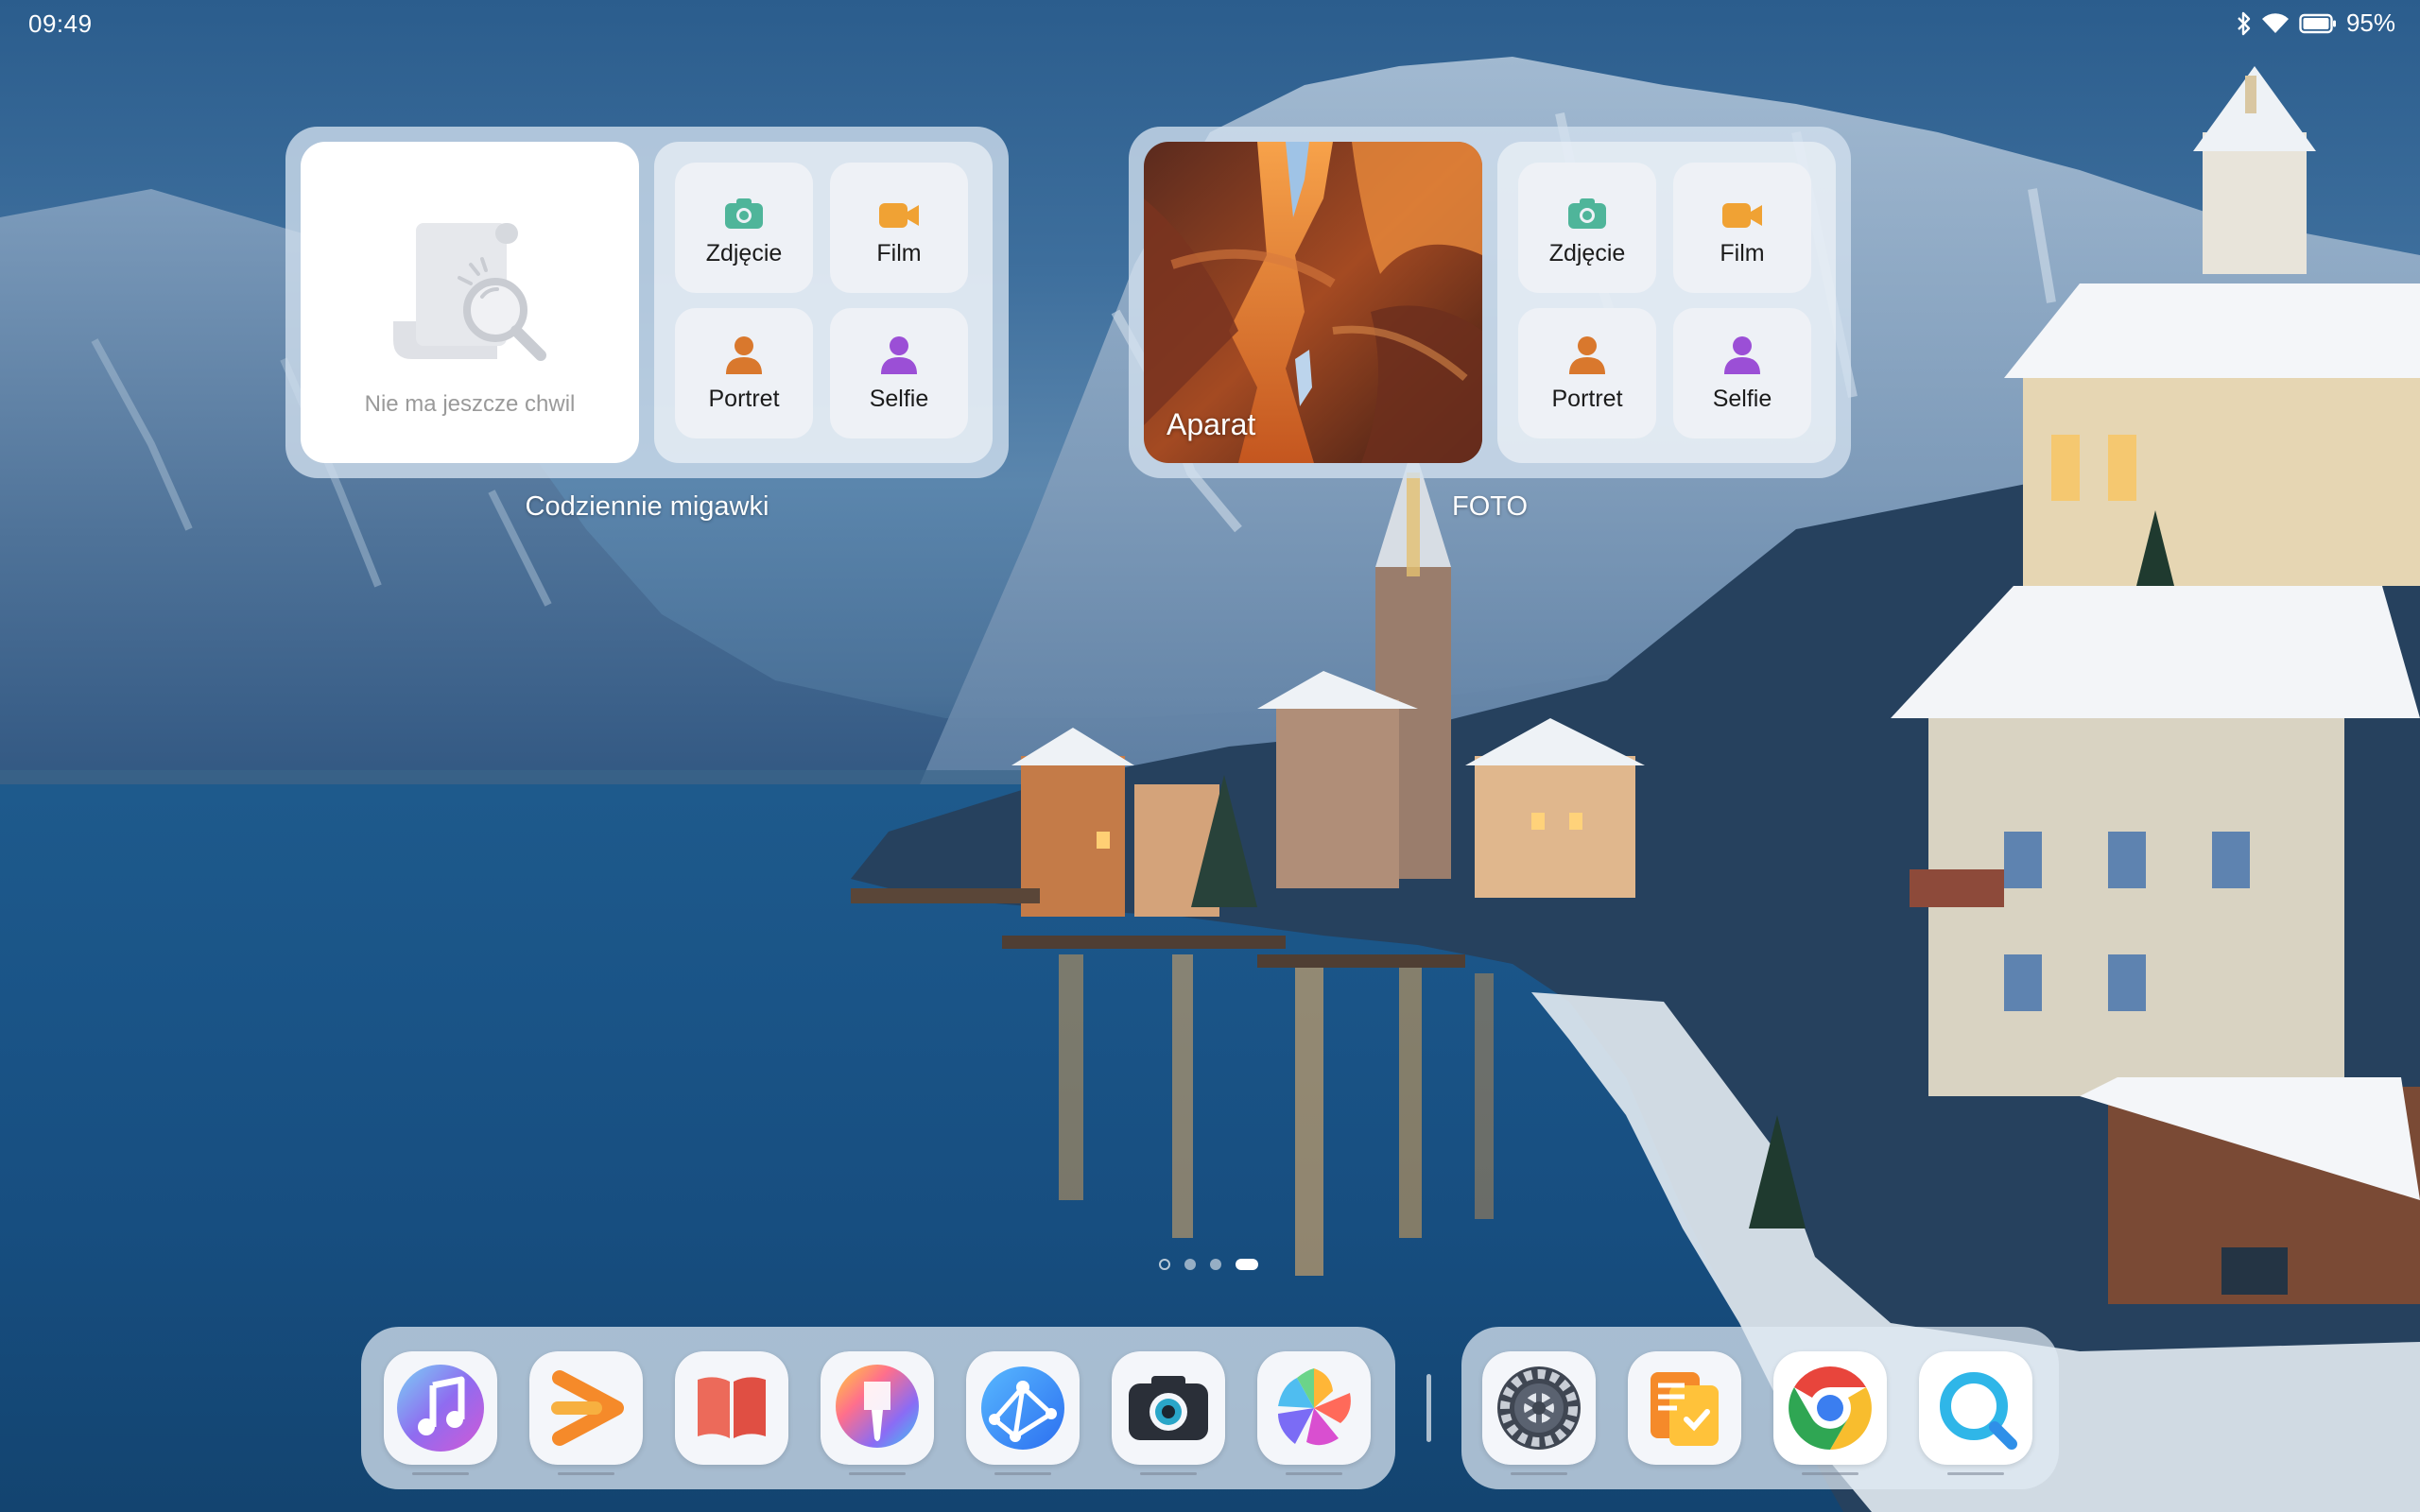  I want to click on themes-app-icon, so click(877, 1408).